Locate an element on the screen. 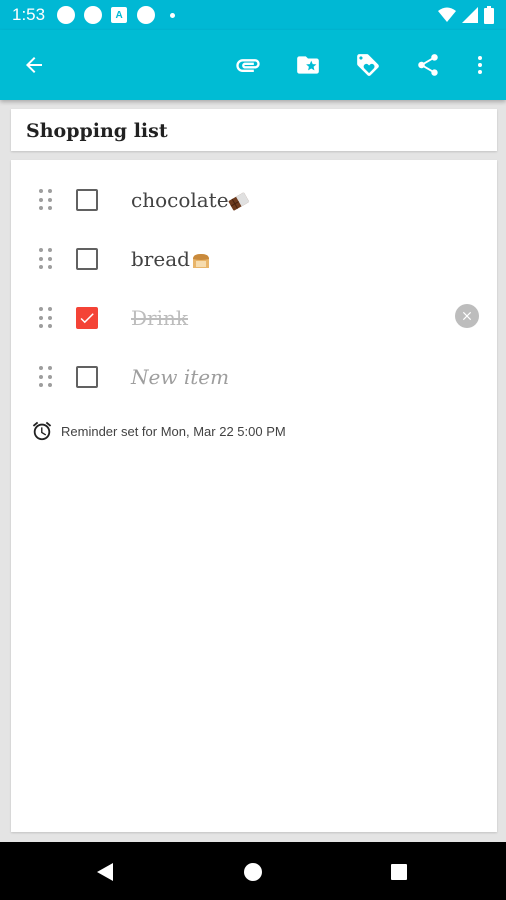 This screenshot has height=900, width=506. attach-button is located at coordinates (248, 65).